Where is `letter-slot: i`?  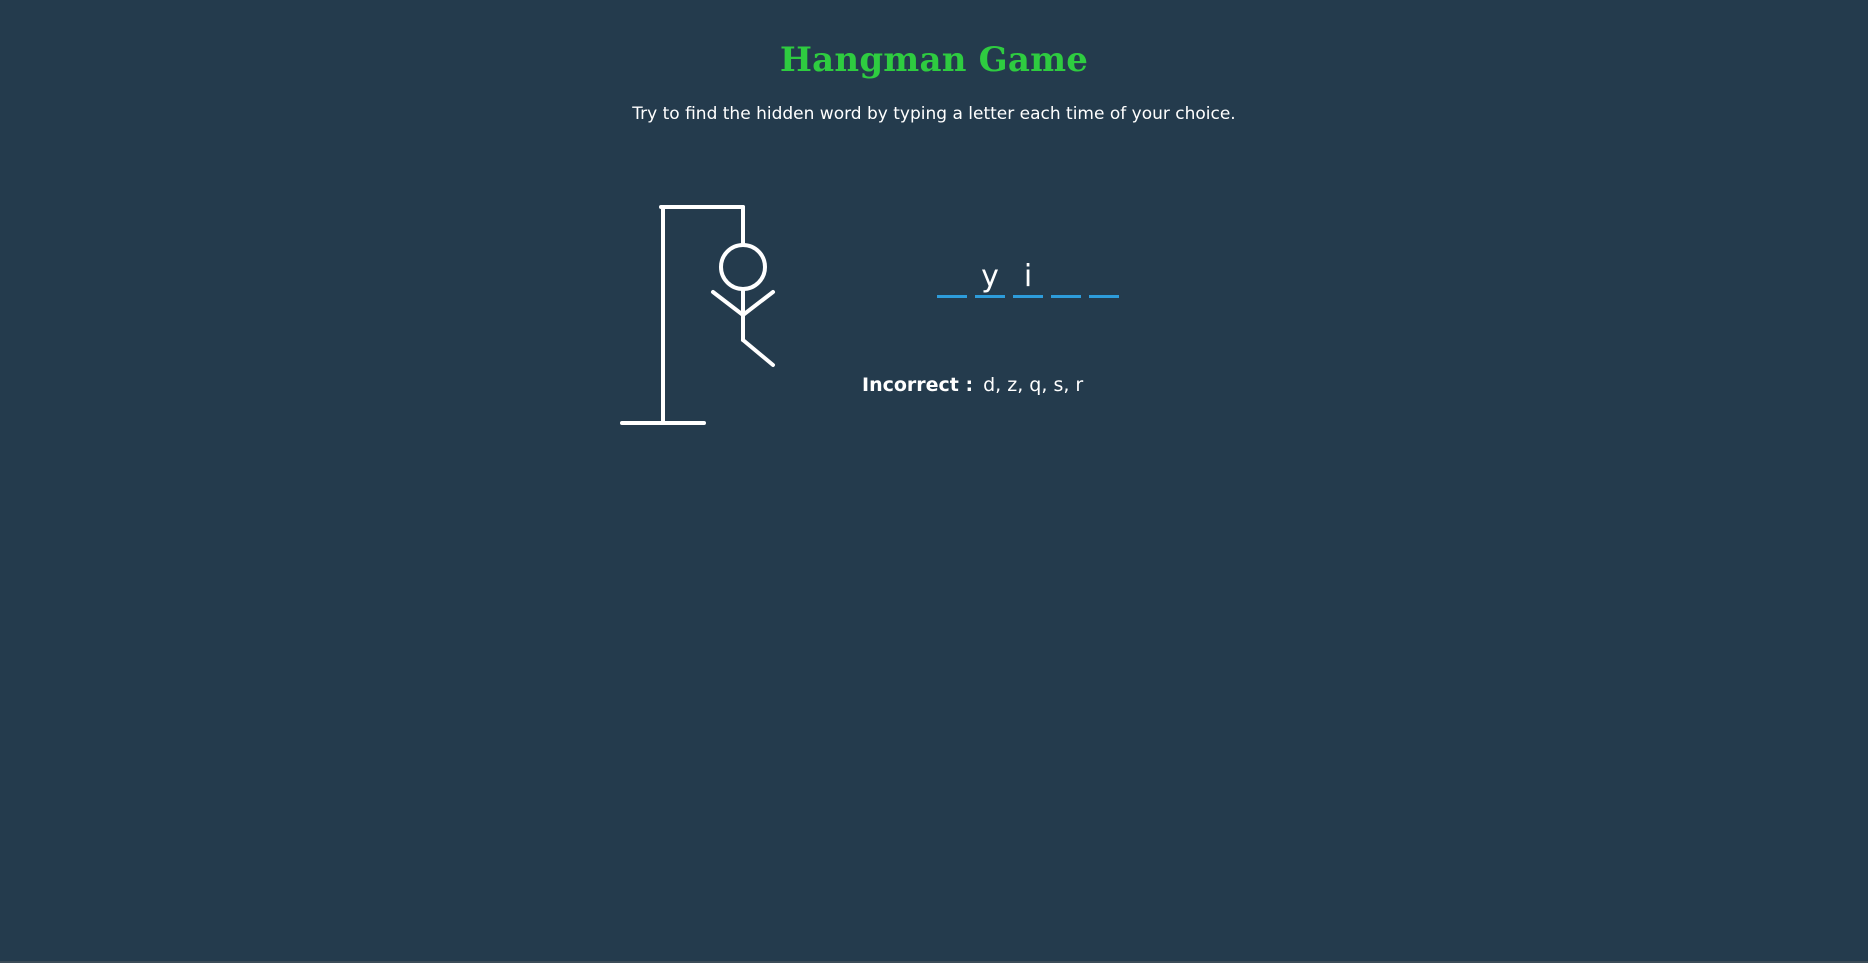
letter-slot: i is located at coordinates (1028, 277).